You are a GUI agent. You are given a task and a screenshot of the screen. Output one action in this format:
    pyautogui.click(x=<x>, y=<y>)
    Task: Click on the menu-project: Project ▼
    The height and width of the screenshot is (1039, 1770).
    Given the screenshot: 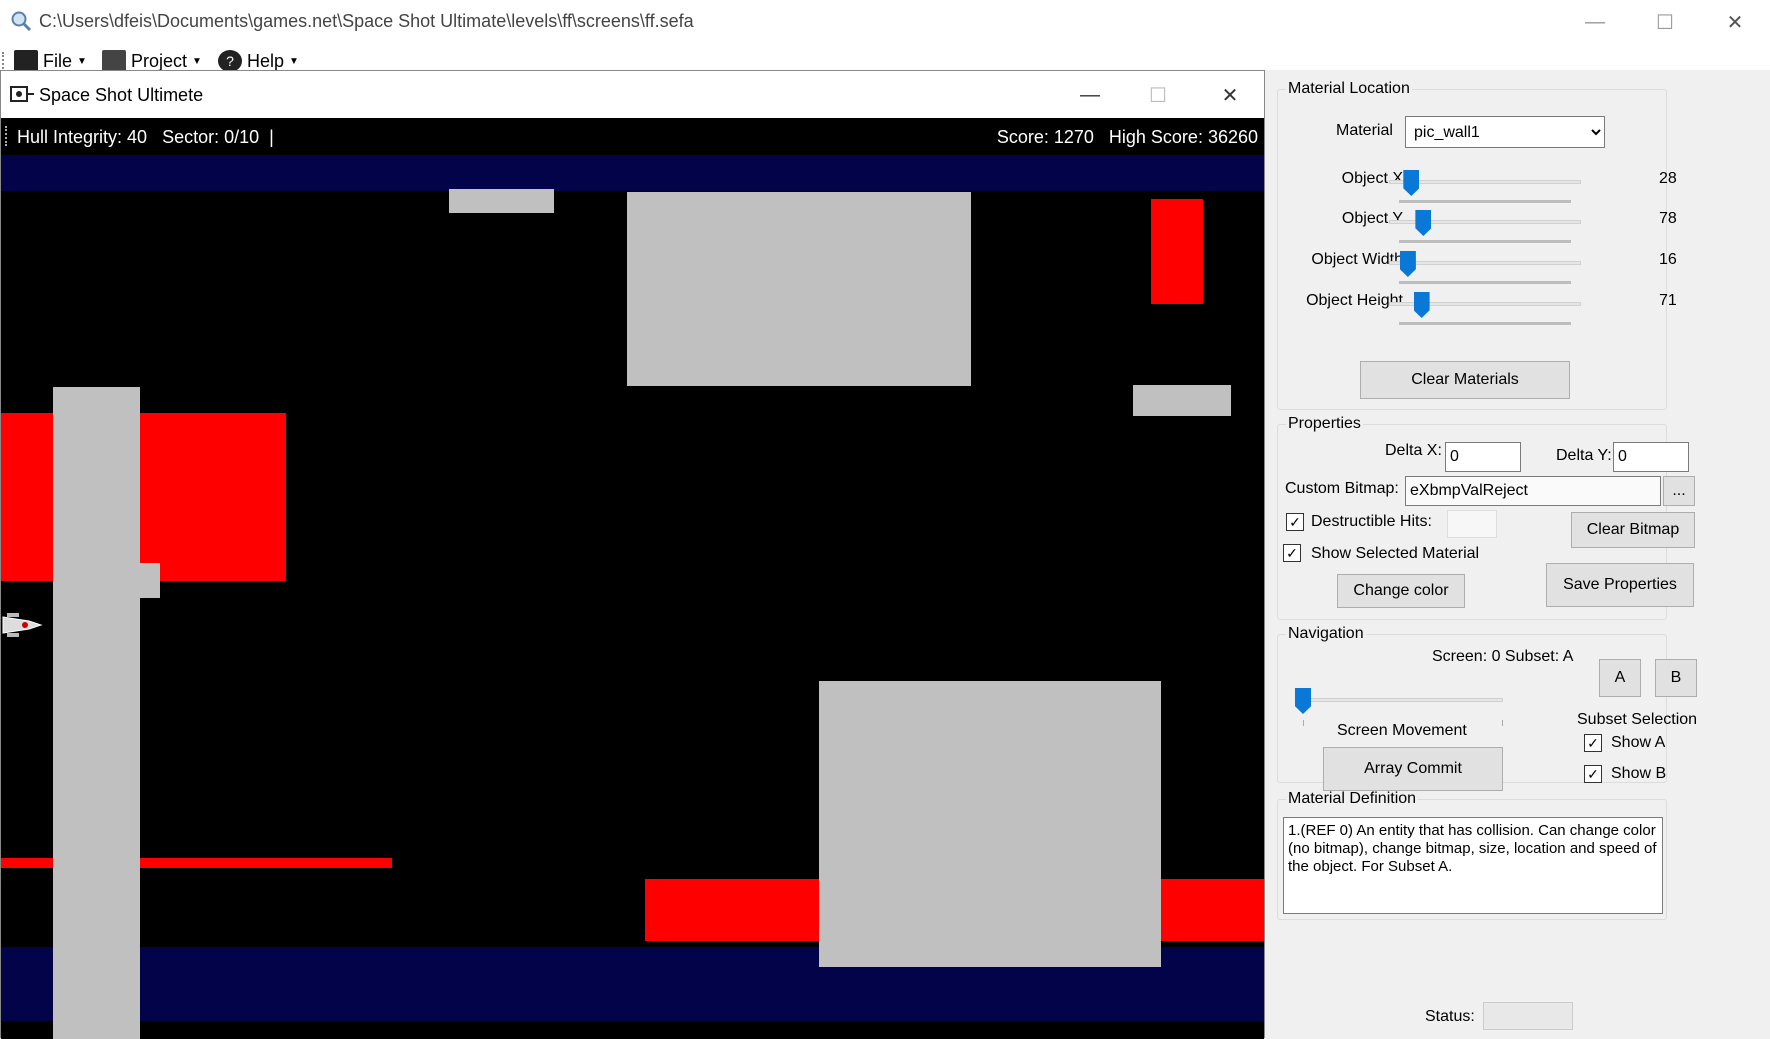 What is the action you would take?
    pyautogui.click(x=152, y=61)
    